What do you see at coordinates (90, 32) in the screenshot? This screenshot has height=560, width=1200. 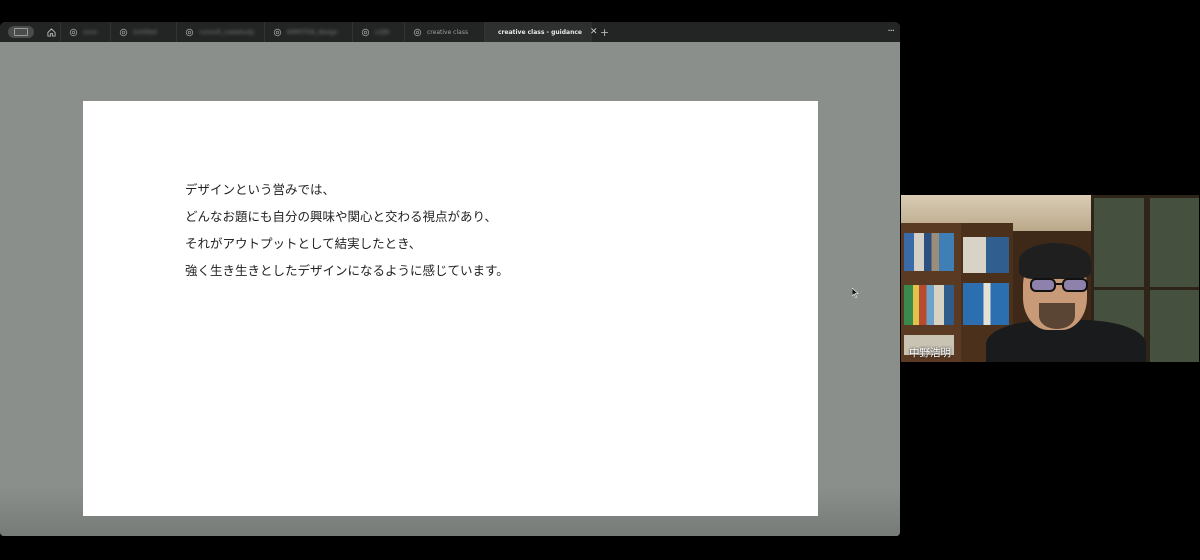 I see `tab-label: xxxx` at bounding box center [90, 32].